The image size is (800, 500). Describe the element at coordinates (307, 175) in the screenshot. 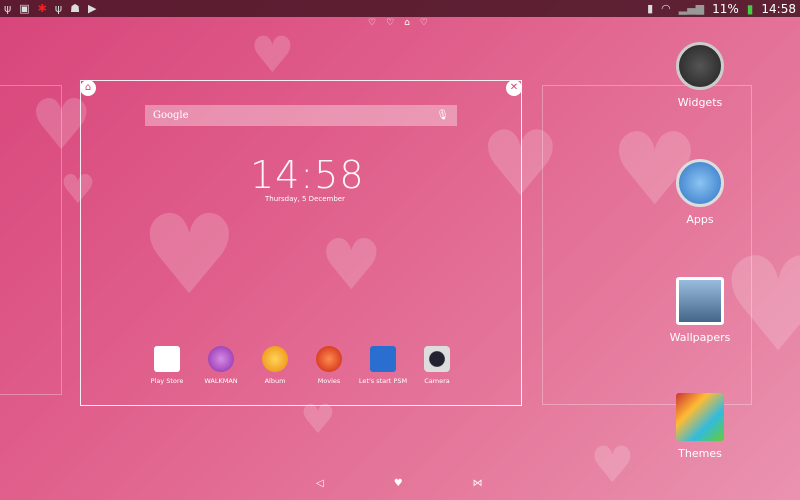

I see `clock-time: 14:58` at that location.